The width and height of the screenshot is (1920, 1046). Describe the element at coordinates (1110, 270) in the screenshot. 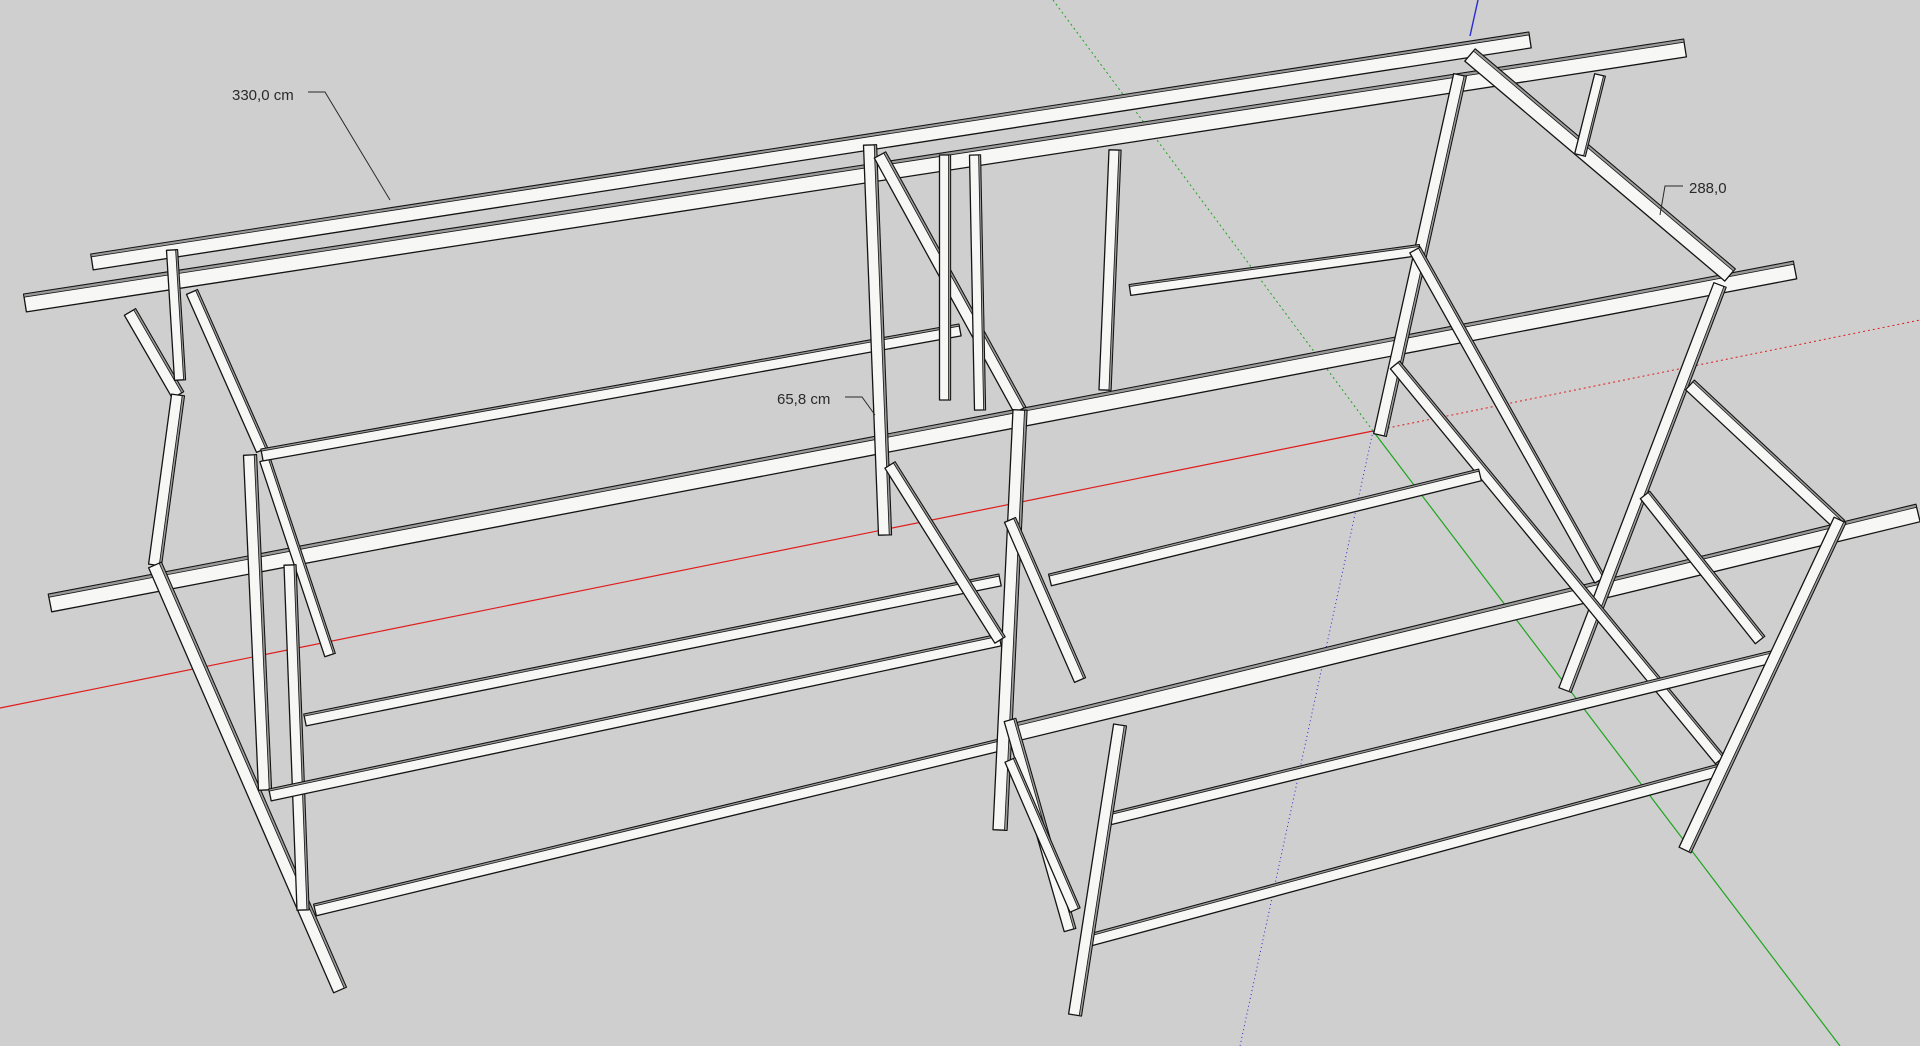

I see `center-right-post` at that location.